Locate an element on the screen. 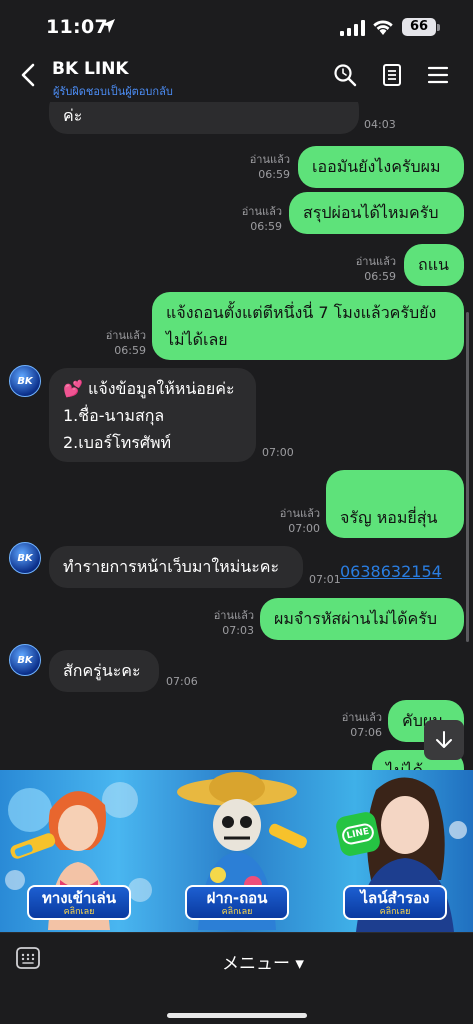 This screenshot has height=1024, width=473. location-arrow-icon is located at coordinates (108, 26).